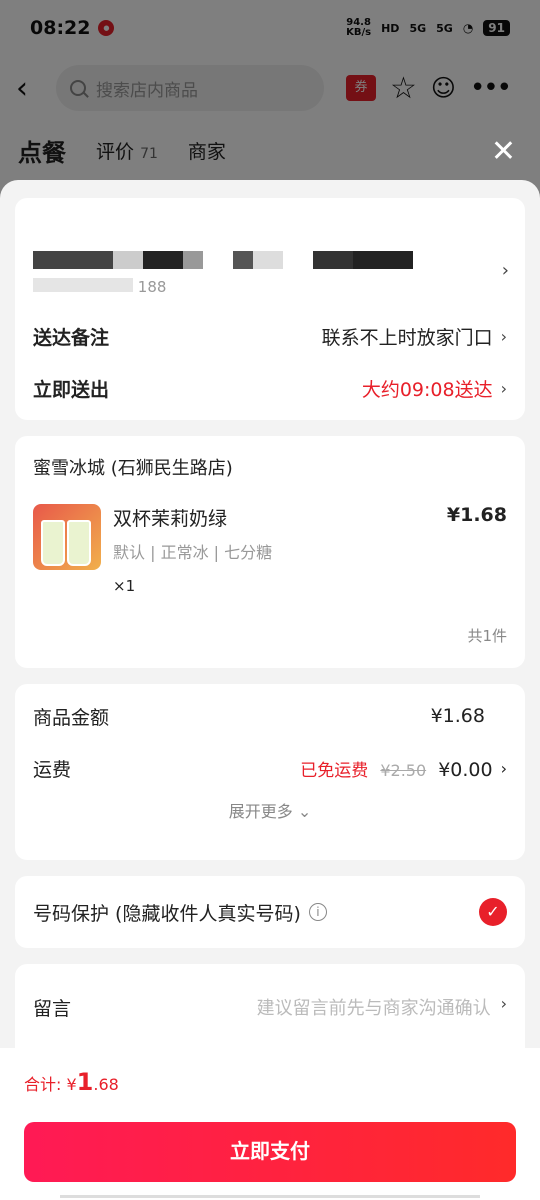 The image size is (540, 1200). Describe the element at coordinates (170, 519) in the screenshot. I see `item-name: 双杯茉莉奶绿` at that location.